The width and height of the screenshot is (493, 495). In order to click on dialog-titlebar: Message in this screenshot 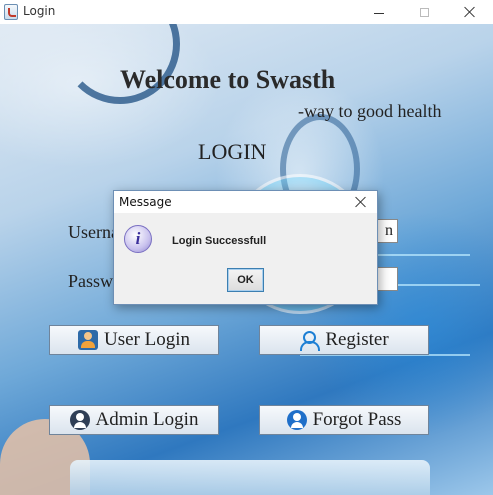, I will do `click(245, 202)`.